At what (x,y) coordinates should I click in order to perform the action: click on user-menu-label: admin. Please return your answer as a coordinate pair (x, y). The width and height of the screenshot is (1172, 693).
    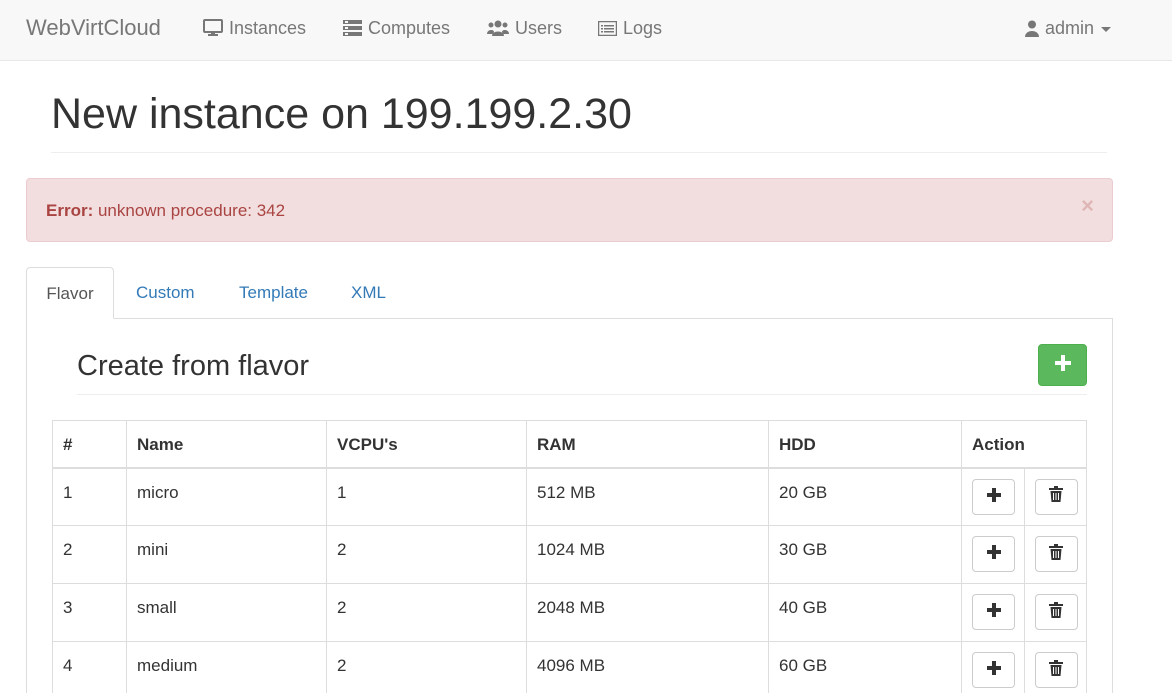
    Looking at the image, I should click on (1070, 27).